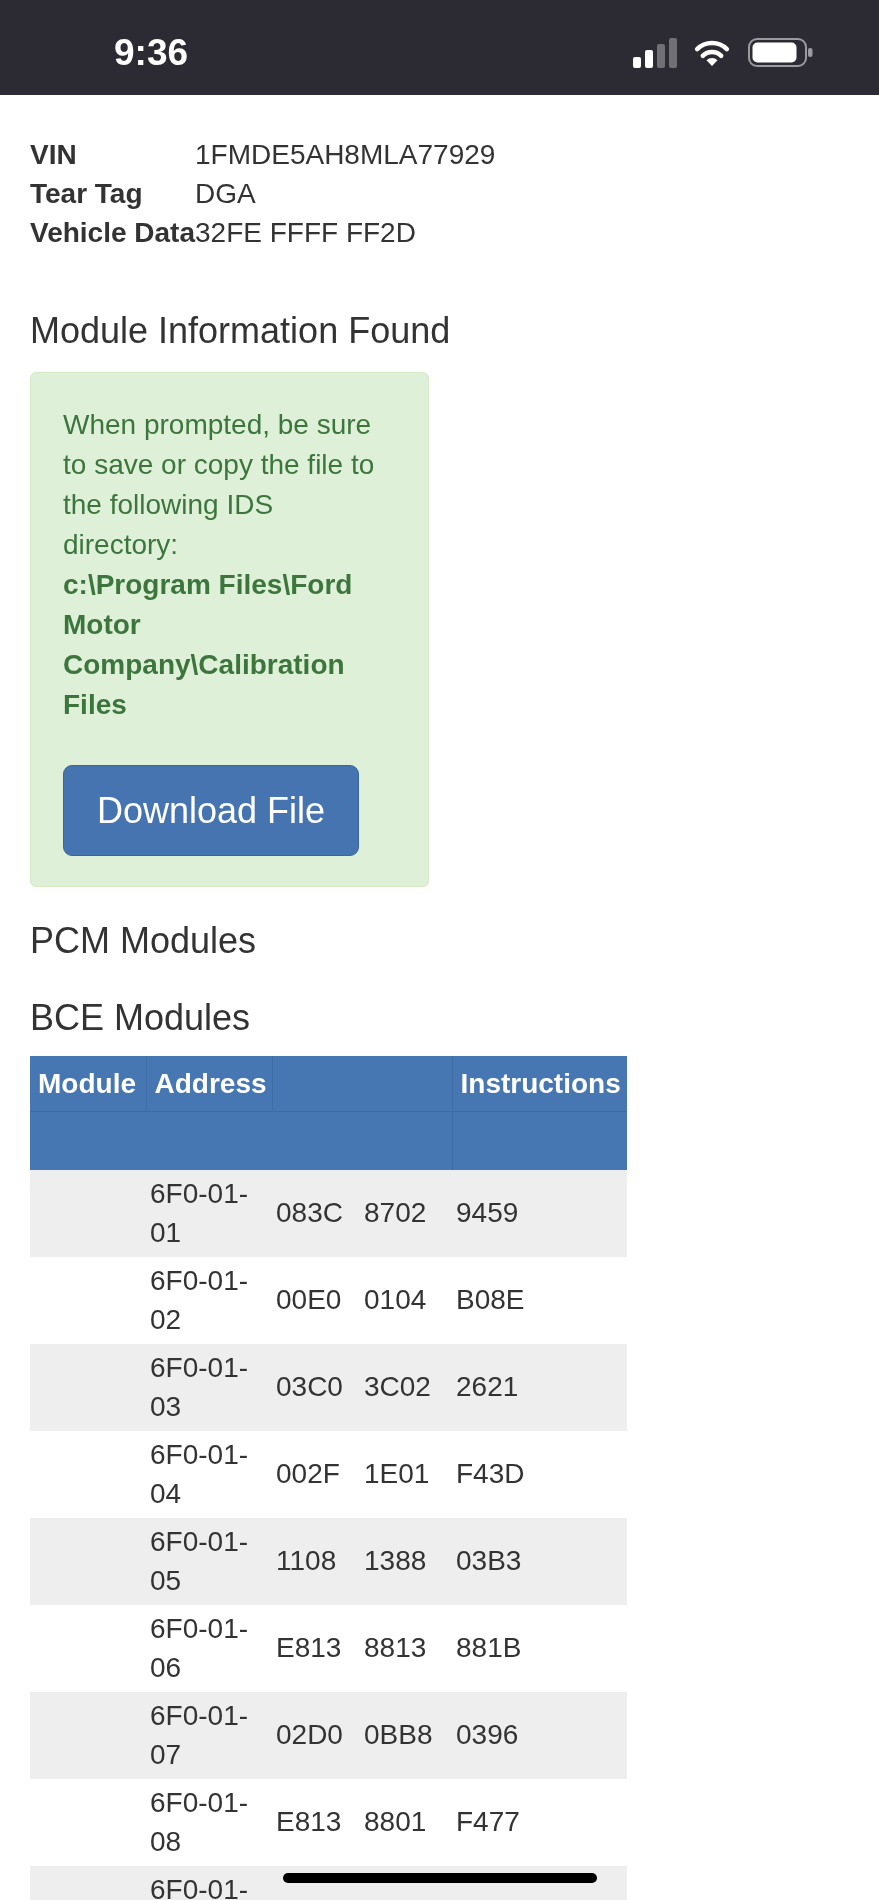  Describe the element at coordinates (539, 1648) in the screenshot. I see `table-cell: 881B` at that location.